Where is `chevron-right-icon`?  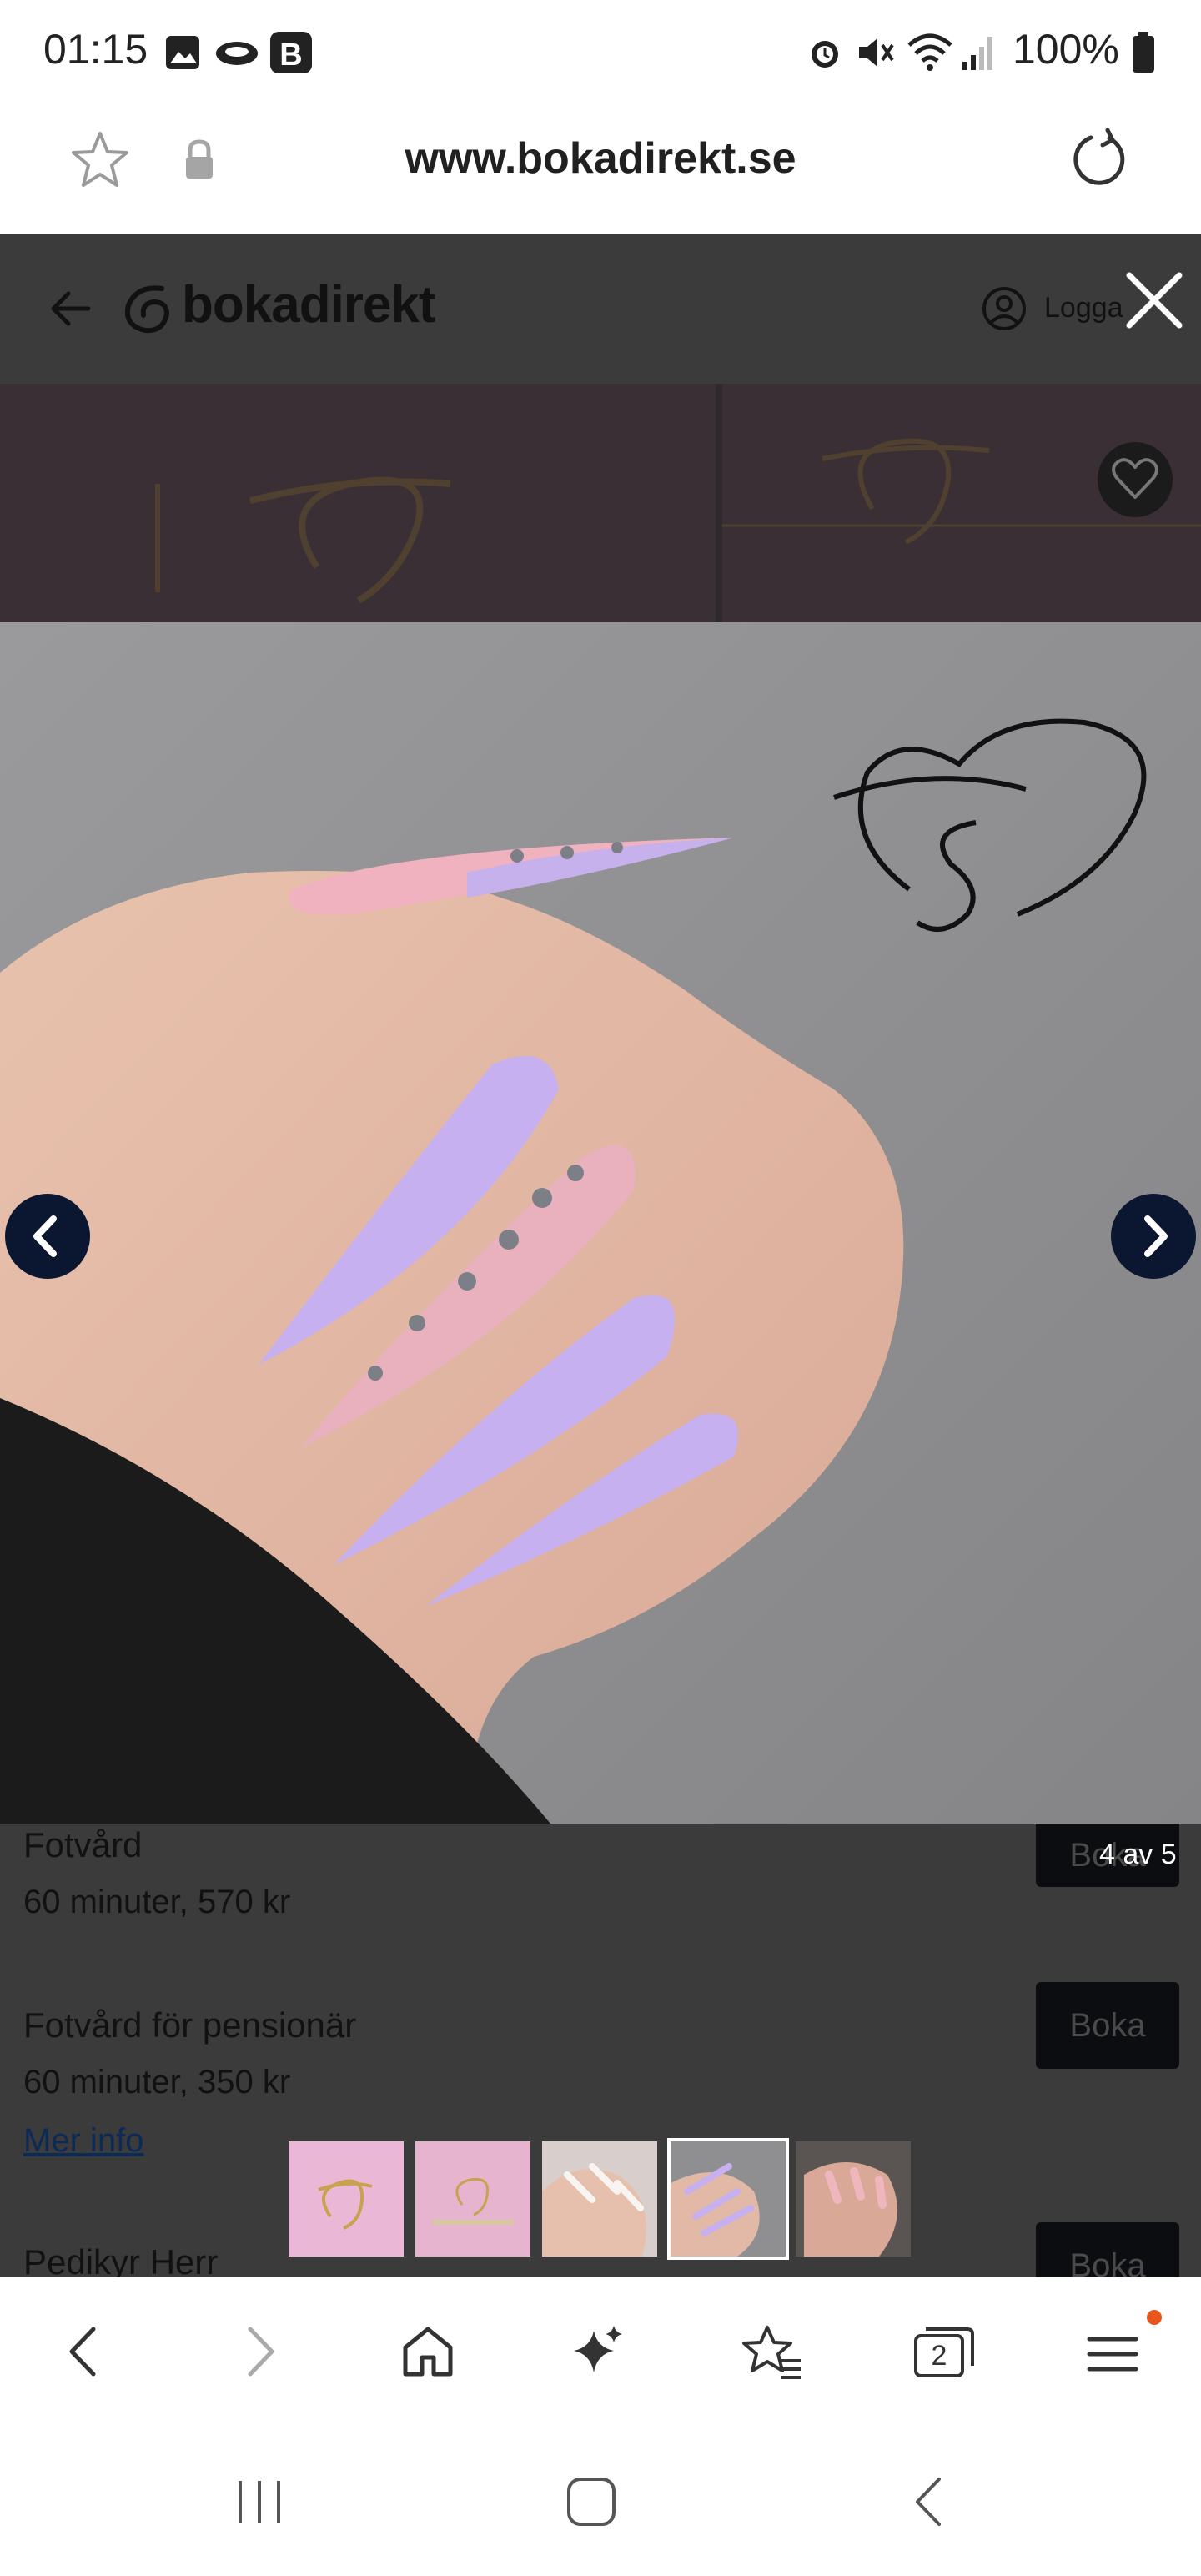
chevron-right-icon is located at coordinates (1156, 1236).